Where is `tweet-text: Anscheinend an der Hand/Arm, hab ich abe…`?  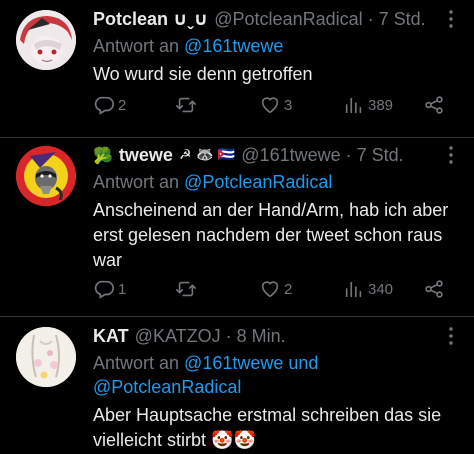 tweet-text: Anscheinend an der Hand/Arm, hab ich abe… is located at coordinates (271, 235).